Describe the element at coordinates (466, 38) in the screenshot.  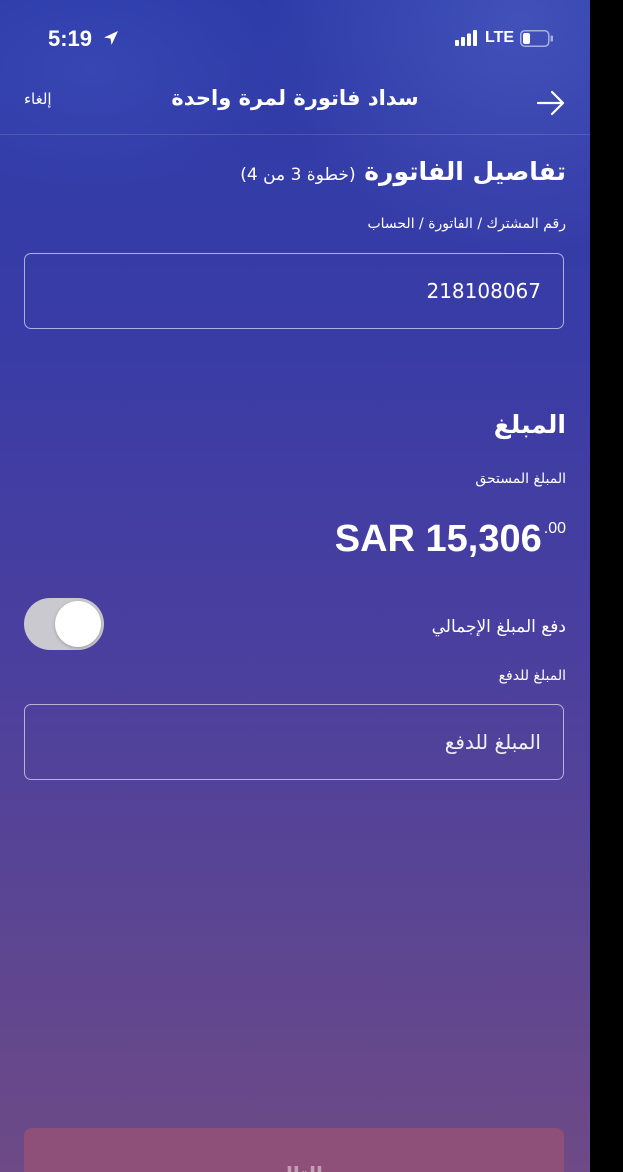
I see `signal-bars-icon` at that location.